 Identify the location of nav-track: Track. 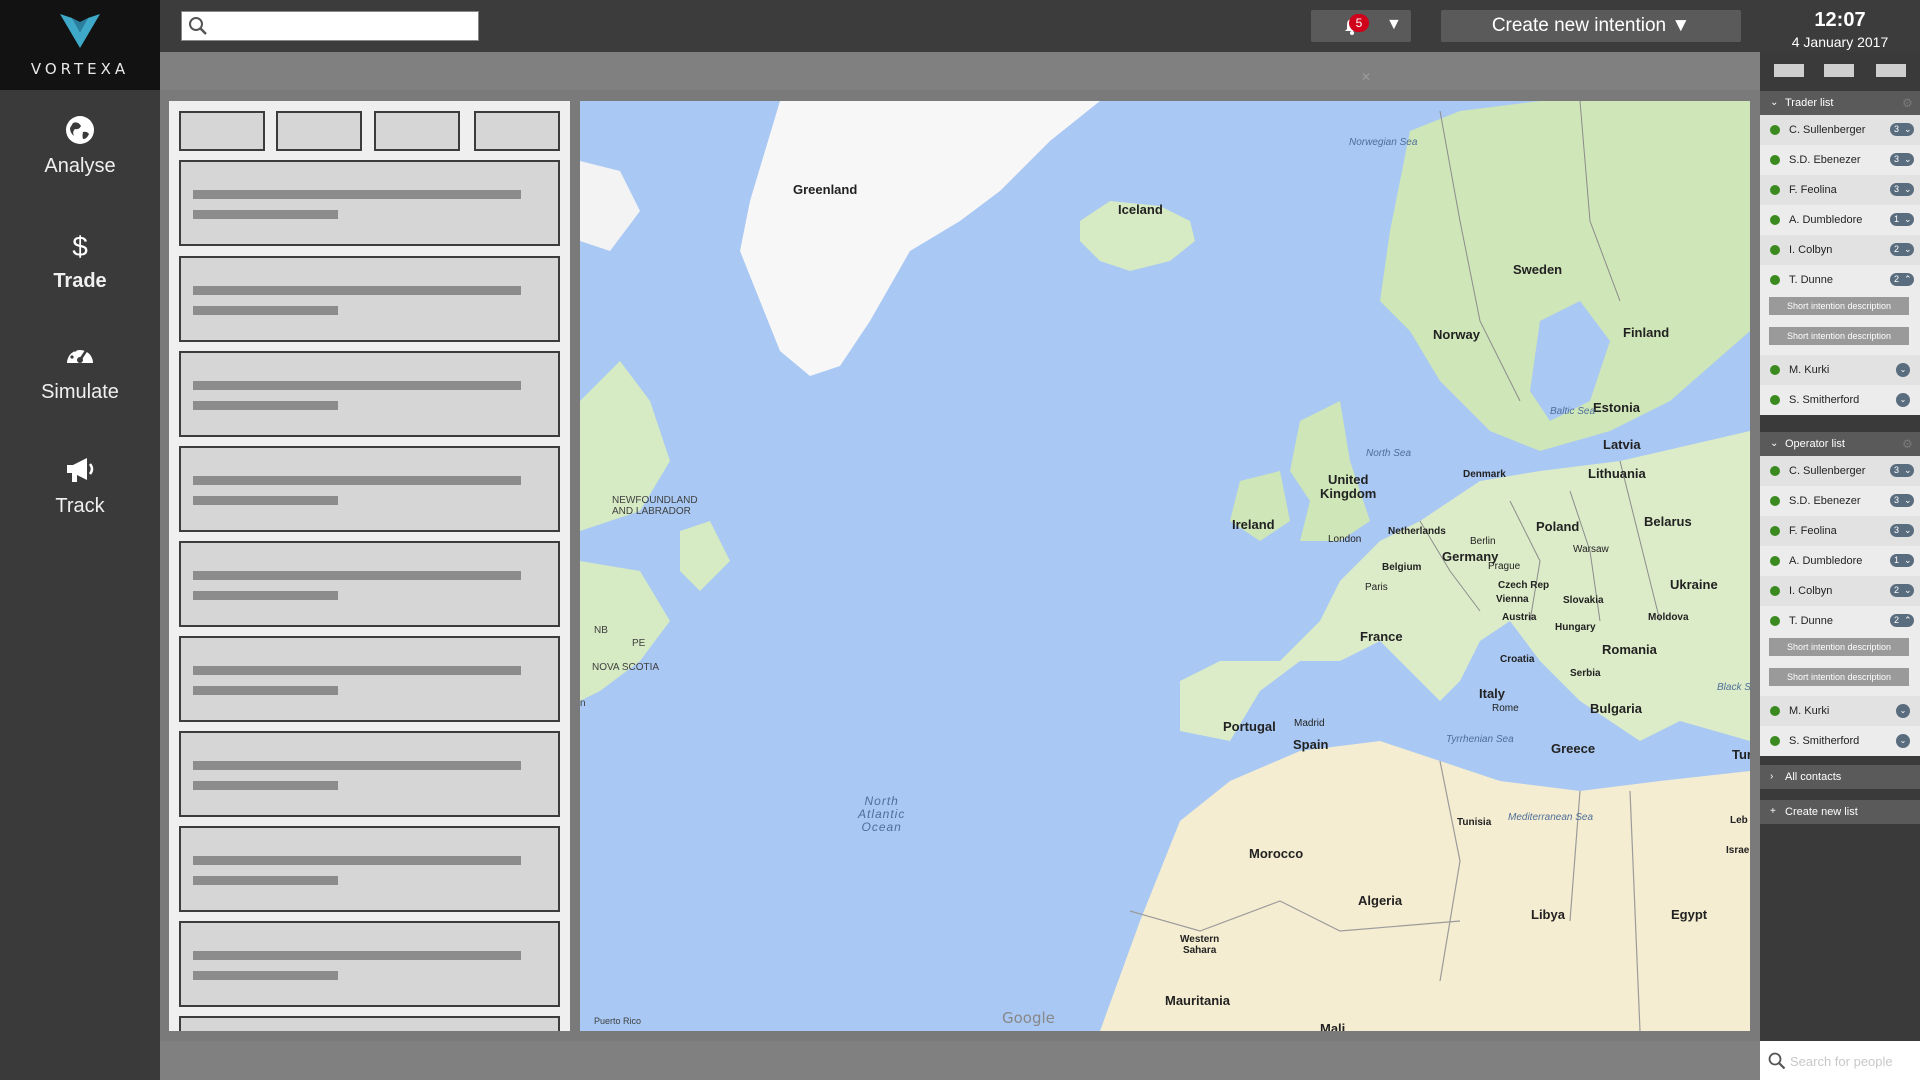
(80, 486).